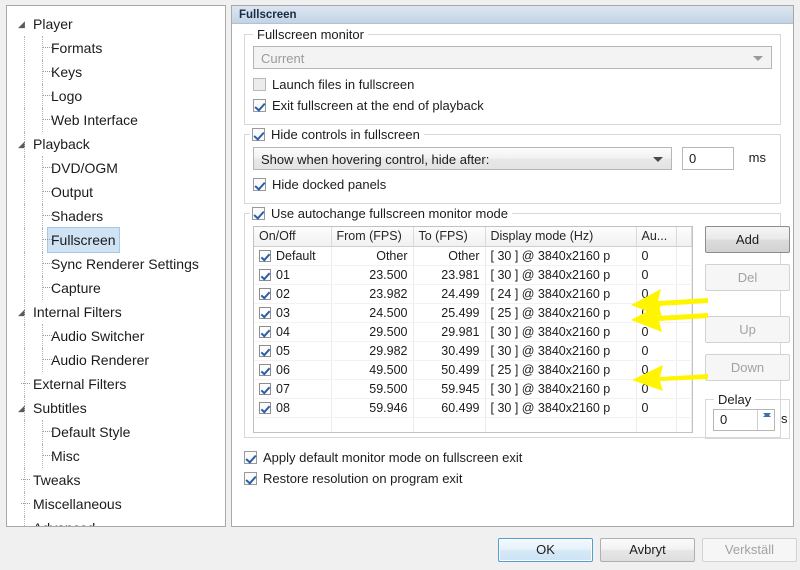 This screenshot has width=800, height=570. I want to click on sidebar-item-miscellaneous: Miscellaneous, so click(116, 504).